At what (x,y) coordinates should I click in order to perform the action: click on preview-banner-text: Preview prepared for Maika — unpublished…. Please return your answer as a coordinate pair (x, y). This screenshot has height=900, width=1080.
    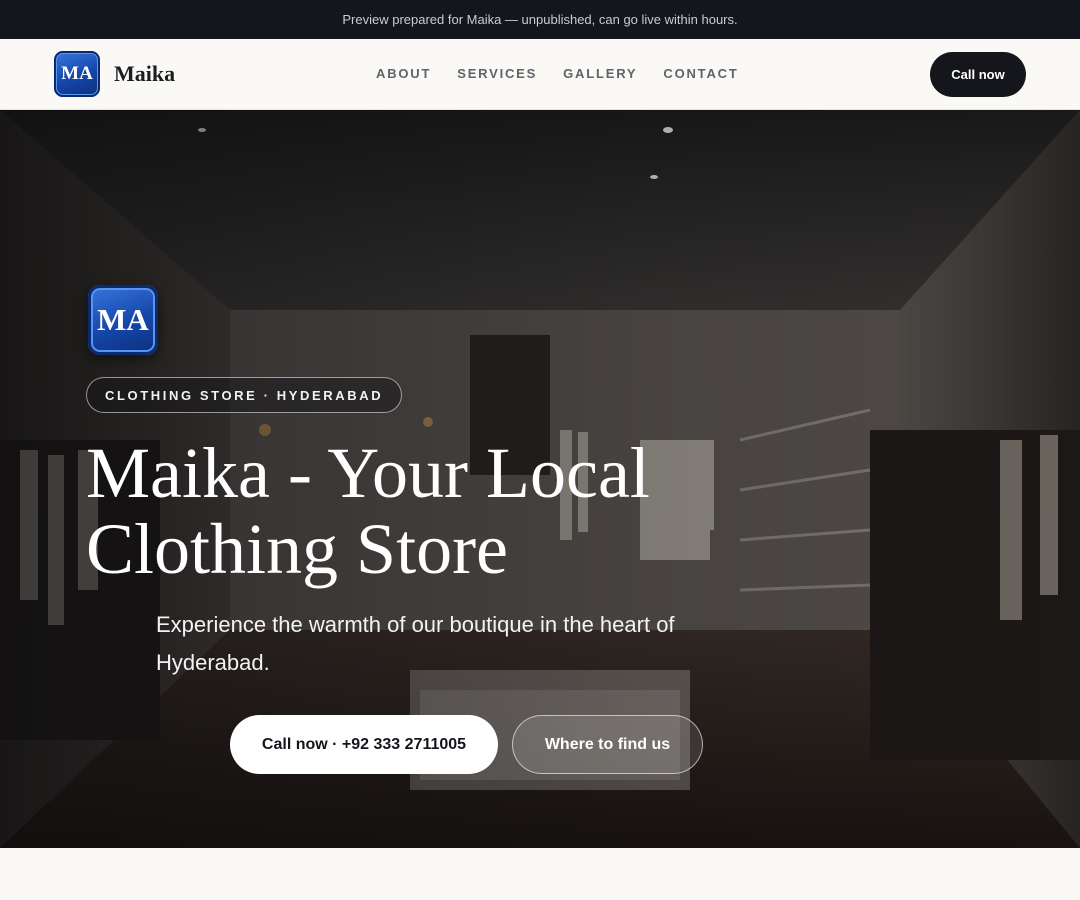
    Looking at the image, I should click on (540, 19).